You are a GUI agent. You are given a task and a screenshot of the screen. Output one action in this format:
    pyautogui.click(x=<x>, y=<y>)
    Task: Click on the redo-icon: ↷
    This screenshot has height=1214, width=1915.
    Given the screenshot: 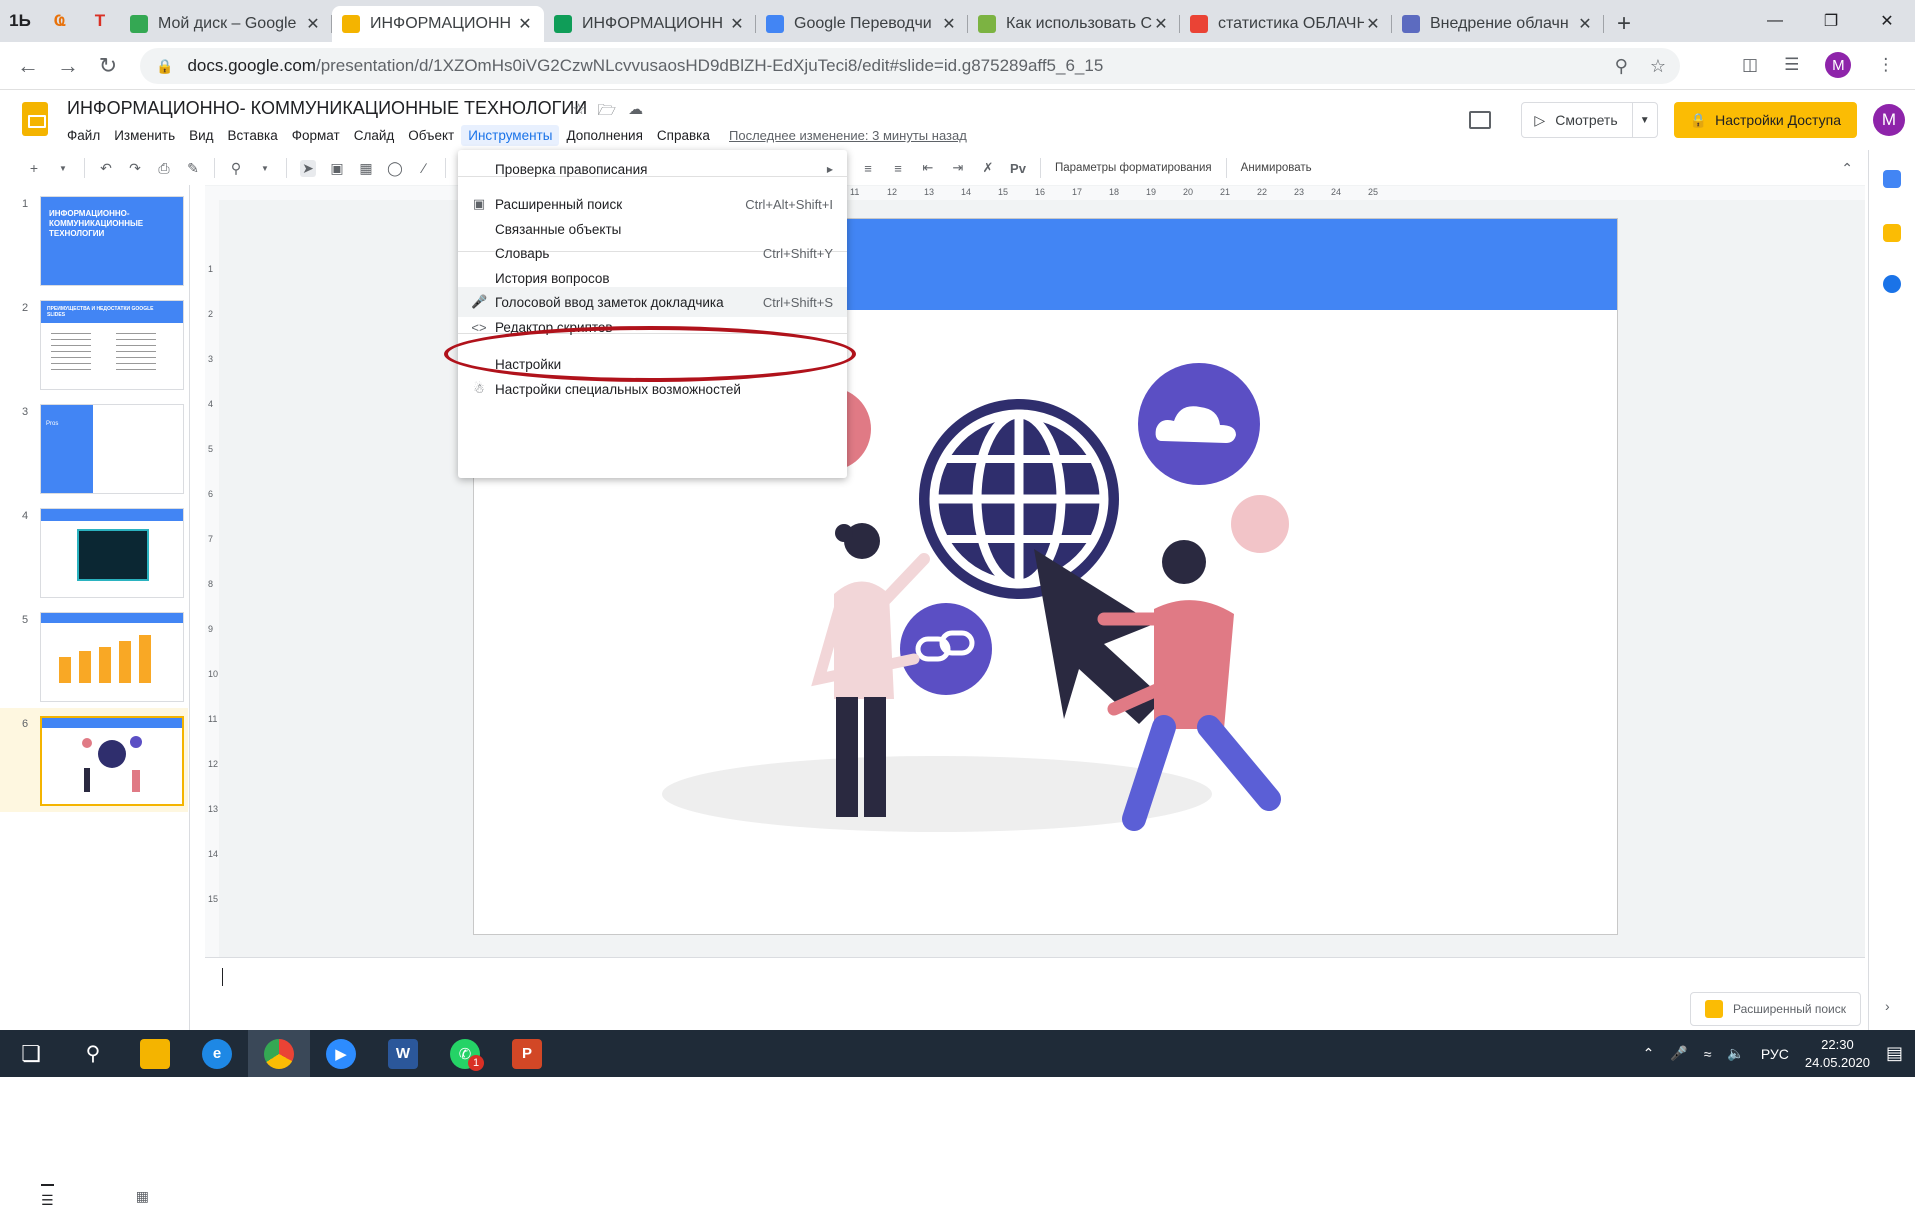 What is the action you would take?
    pyautogui.click(x=135, y=168)
    